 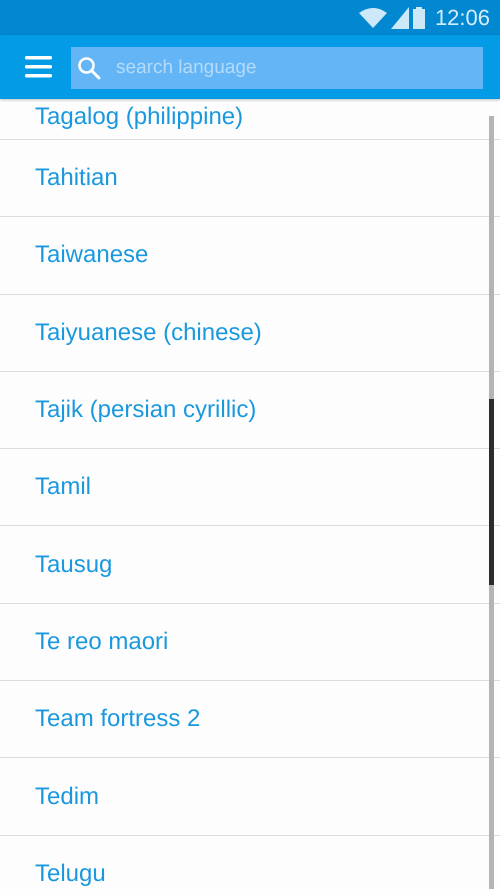 I want to click on search-field: search language, so click(x=277, y=67).